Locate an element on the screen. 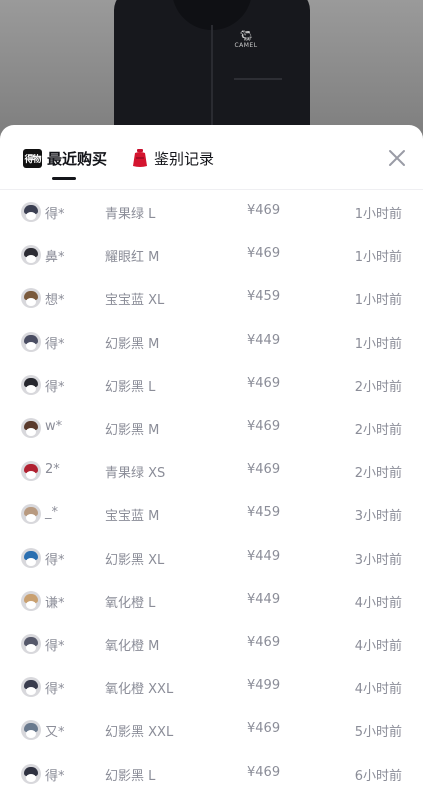  product-spec: 宝宝蓝 M is located at coordinates (132, 517).